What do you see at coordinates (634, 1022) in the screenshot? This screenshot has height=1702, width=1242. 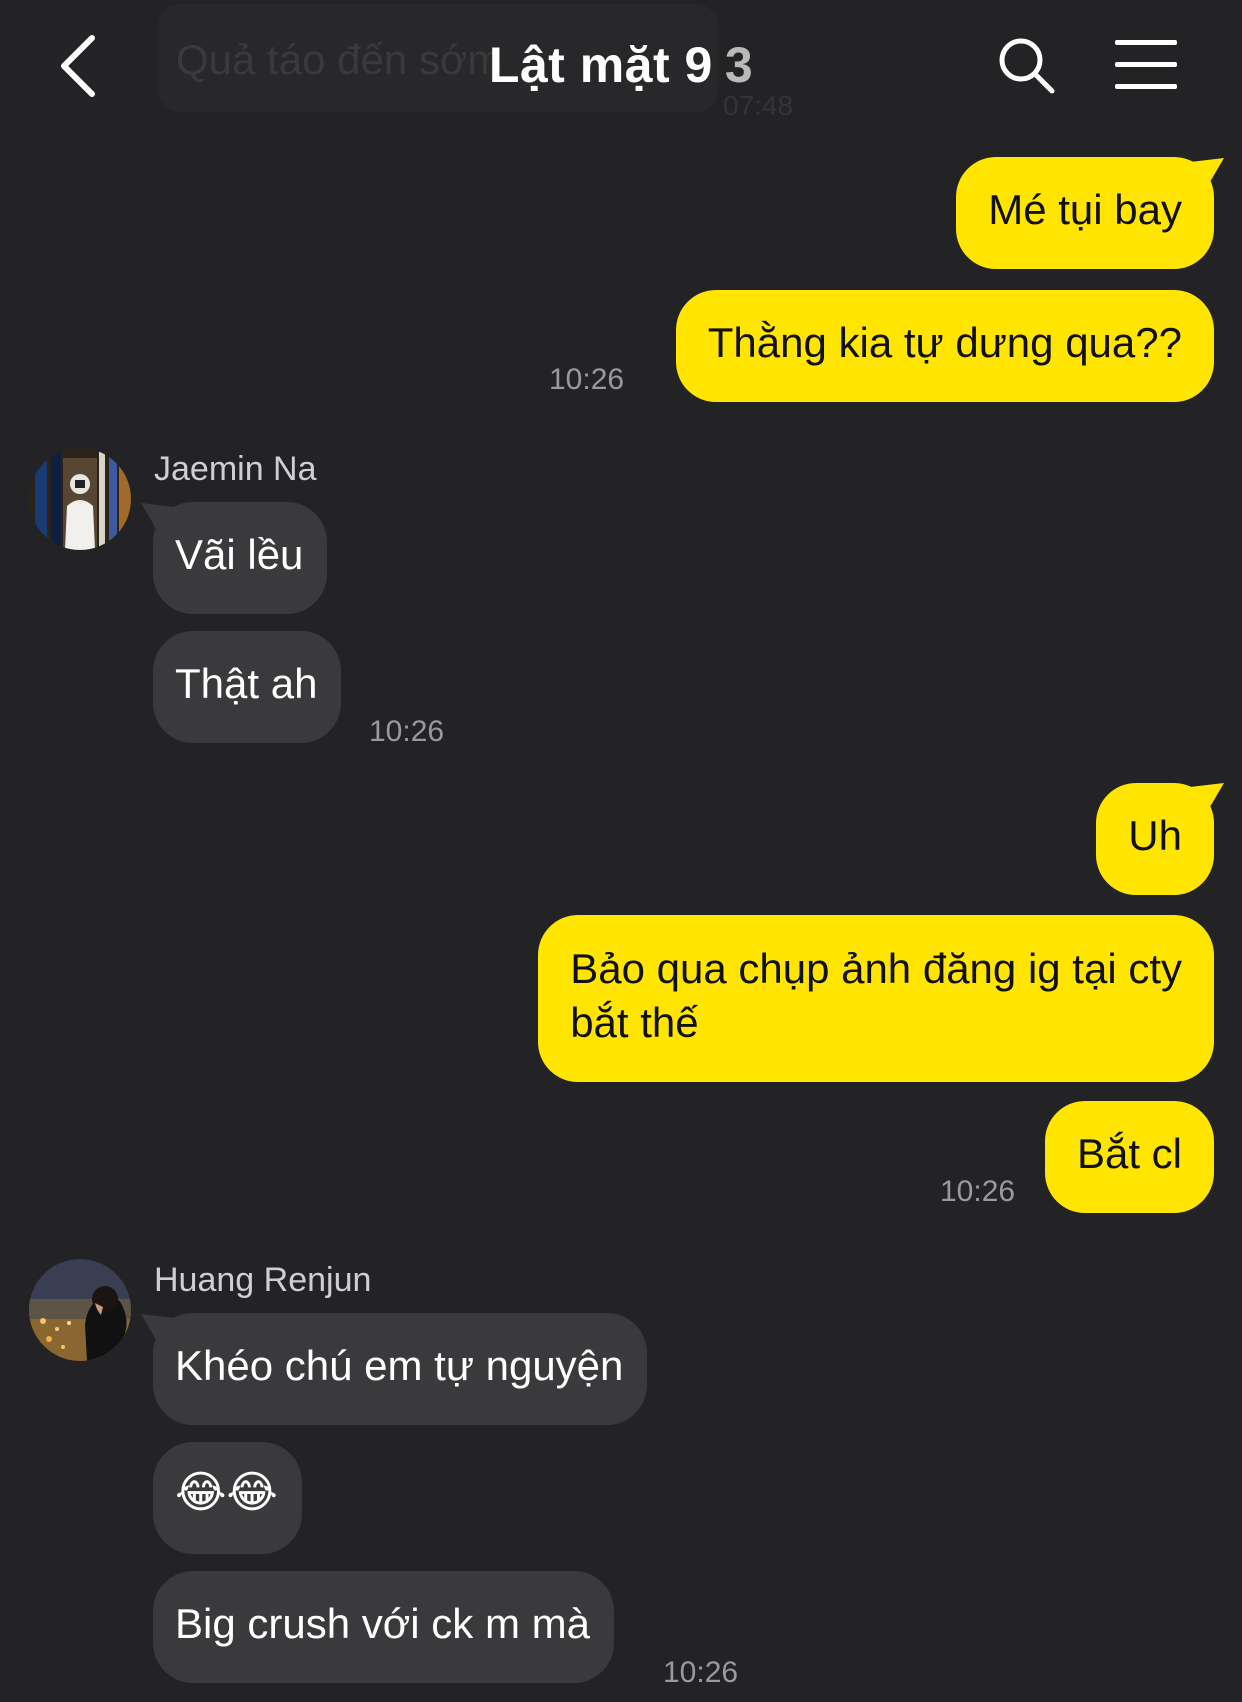 I see `message-text-line2: bắt thế` at bounding box center [634, 1022].